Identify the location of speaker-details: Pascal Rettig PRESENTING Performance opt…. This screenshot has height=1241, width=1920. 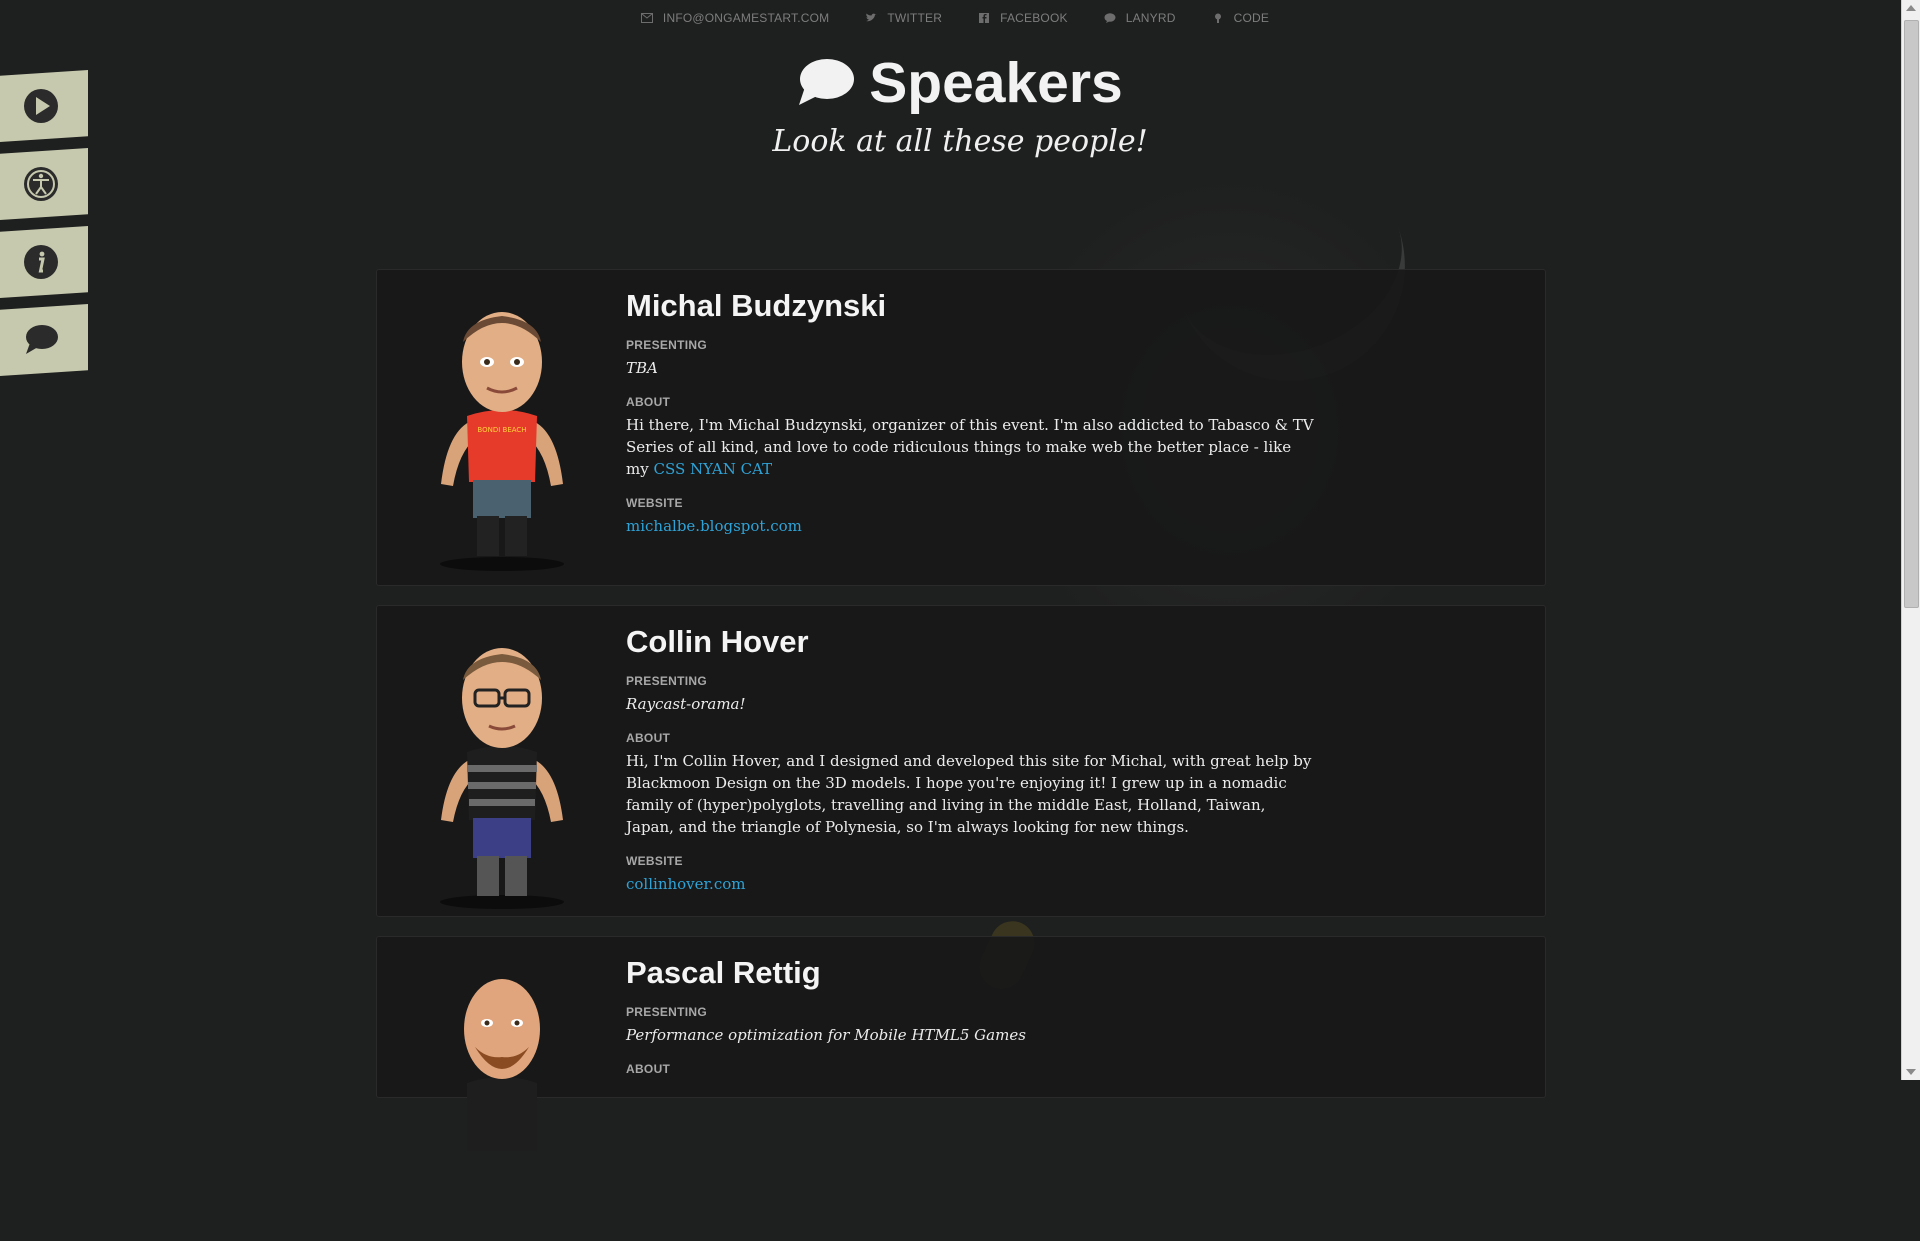
(971, 1018).